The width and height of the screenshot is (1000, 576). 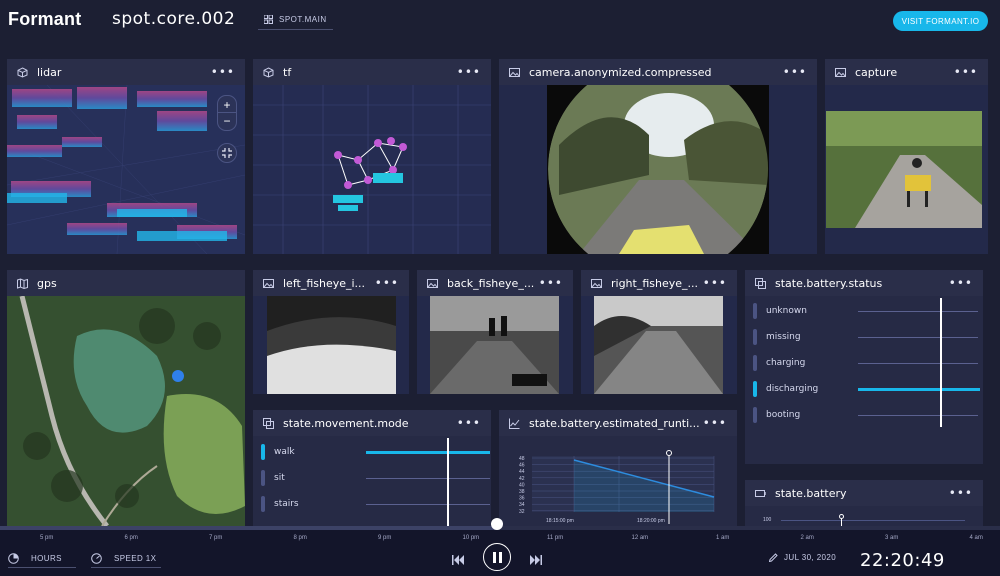 I want to click on battery-panel: state.battery ••• 100, so click(x=864, y=503).